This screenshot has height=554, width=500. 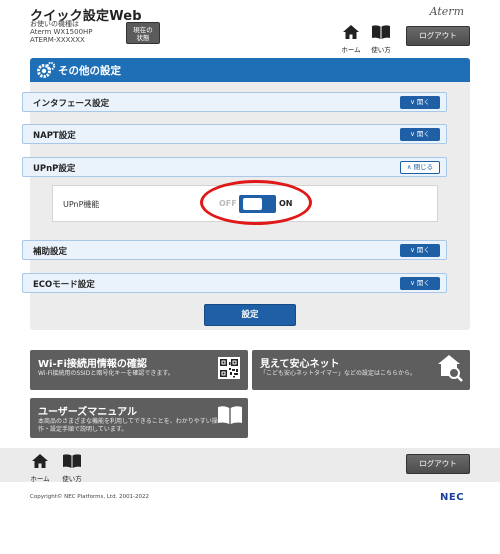 I want to click on logout-button: ログアウト, so click(x=438, y=36).